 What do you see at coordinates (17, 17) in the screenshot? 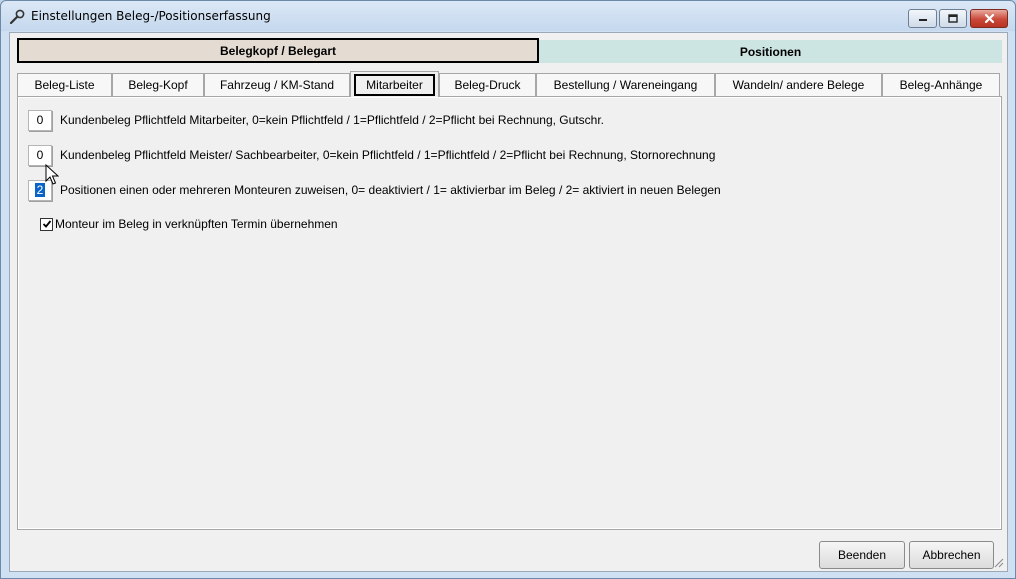
I see `wrench-icon` at bounding box center [17, 17].